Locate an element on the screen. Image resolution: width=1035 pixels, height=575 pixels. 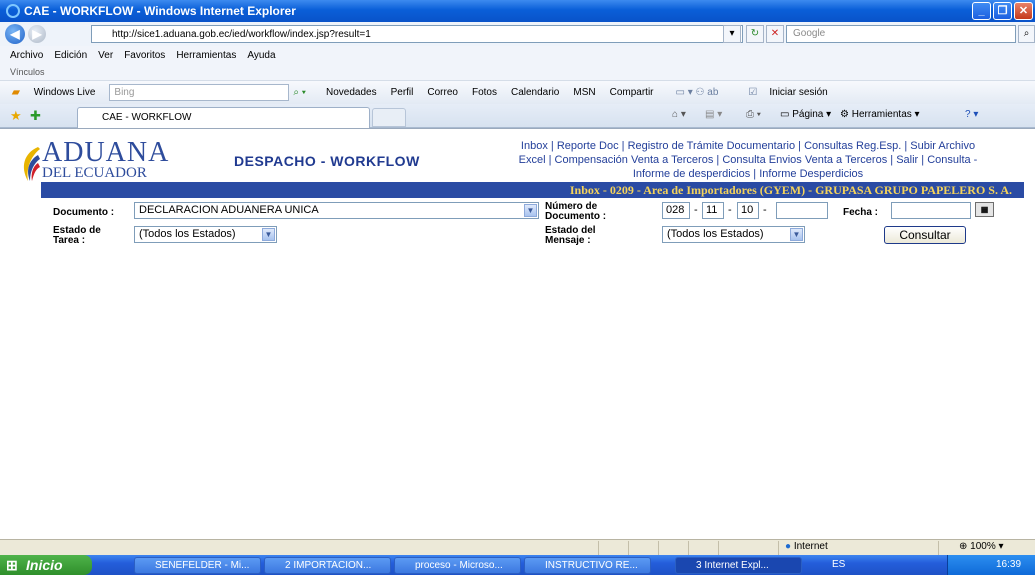
menu-archivo: Archivo is located at coordinates (26, 55).